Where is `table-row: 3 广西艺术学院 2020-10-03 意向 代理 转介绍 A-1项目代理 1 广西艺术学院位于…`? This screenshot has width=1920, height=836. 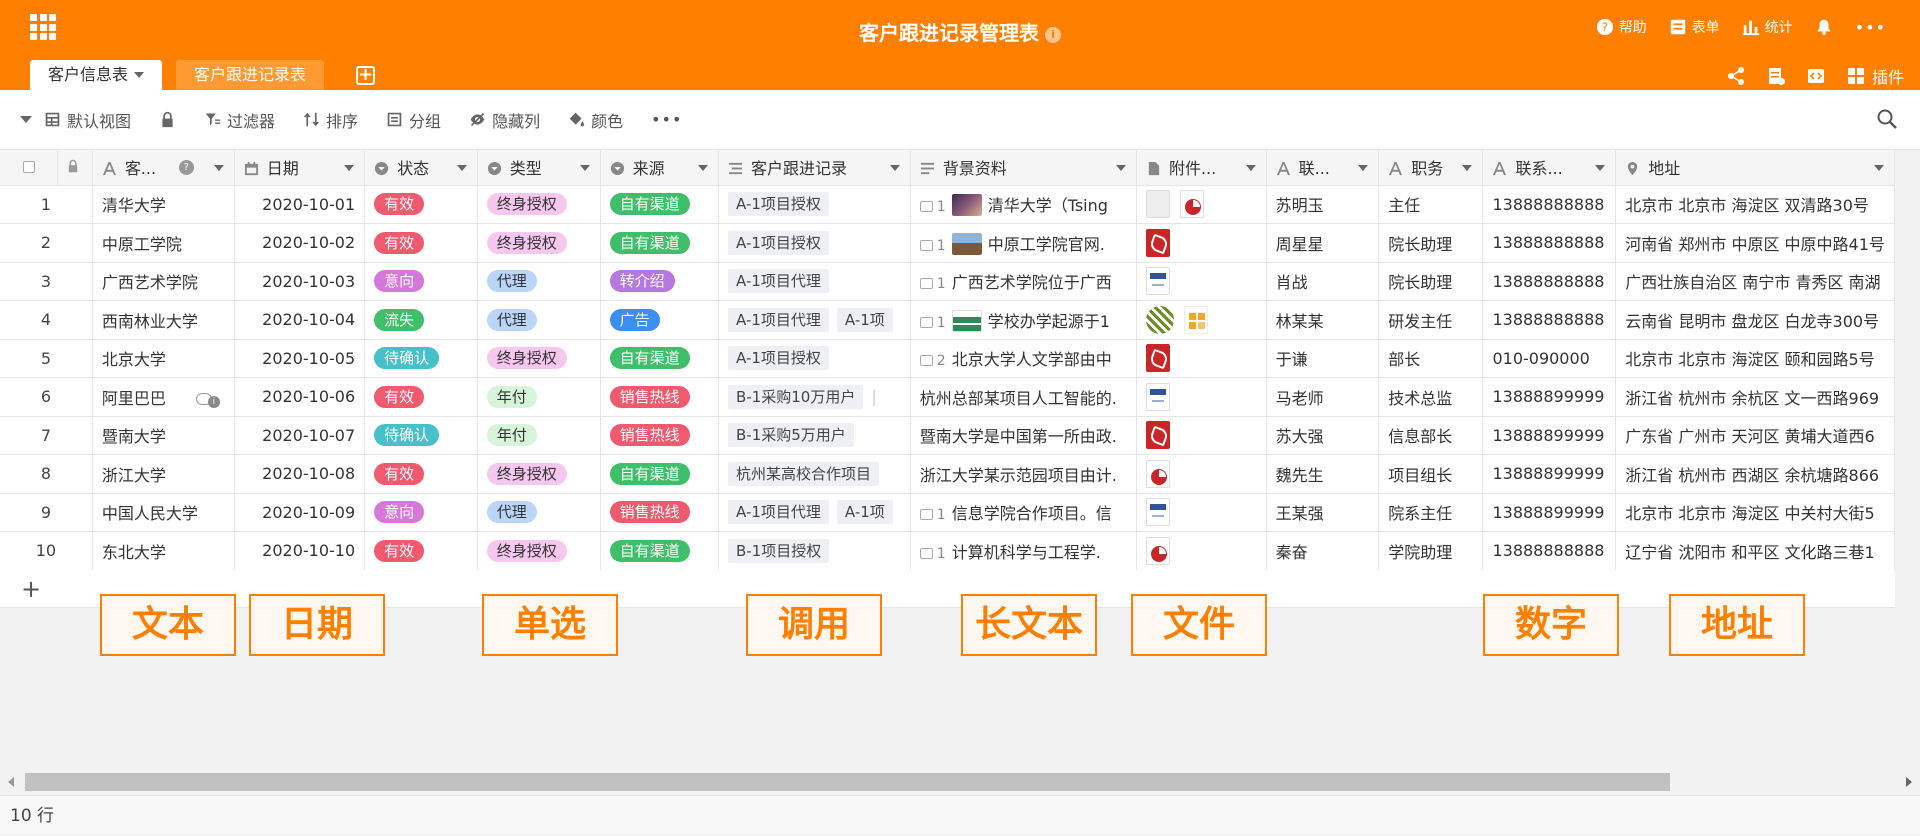 table-row: 3 广西艺术学院 2020-10-03 意向 代理 转介绍 A-1项目代理 1 广西艺术学院位于… is located at coordinates (947, 281).